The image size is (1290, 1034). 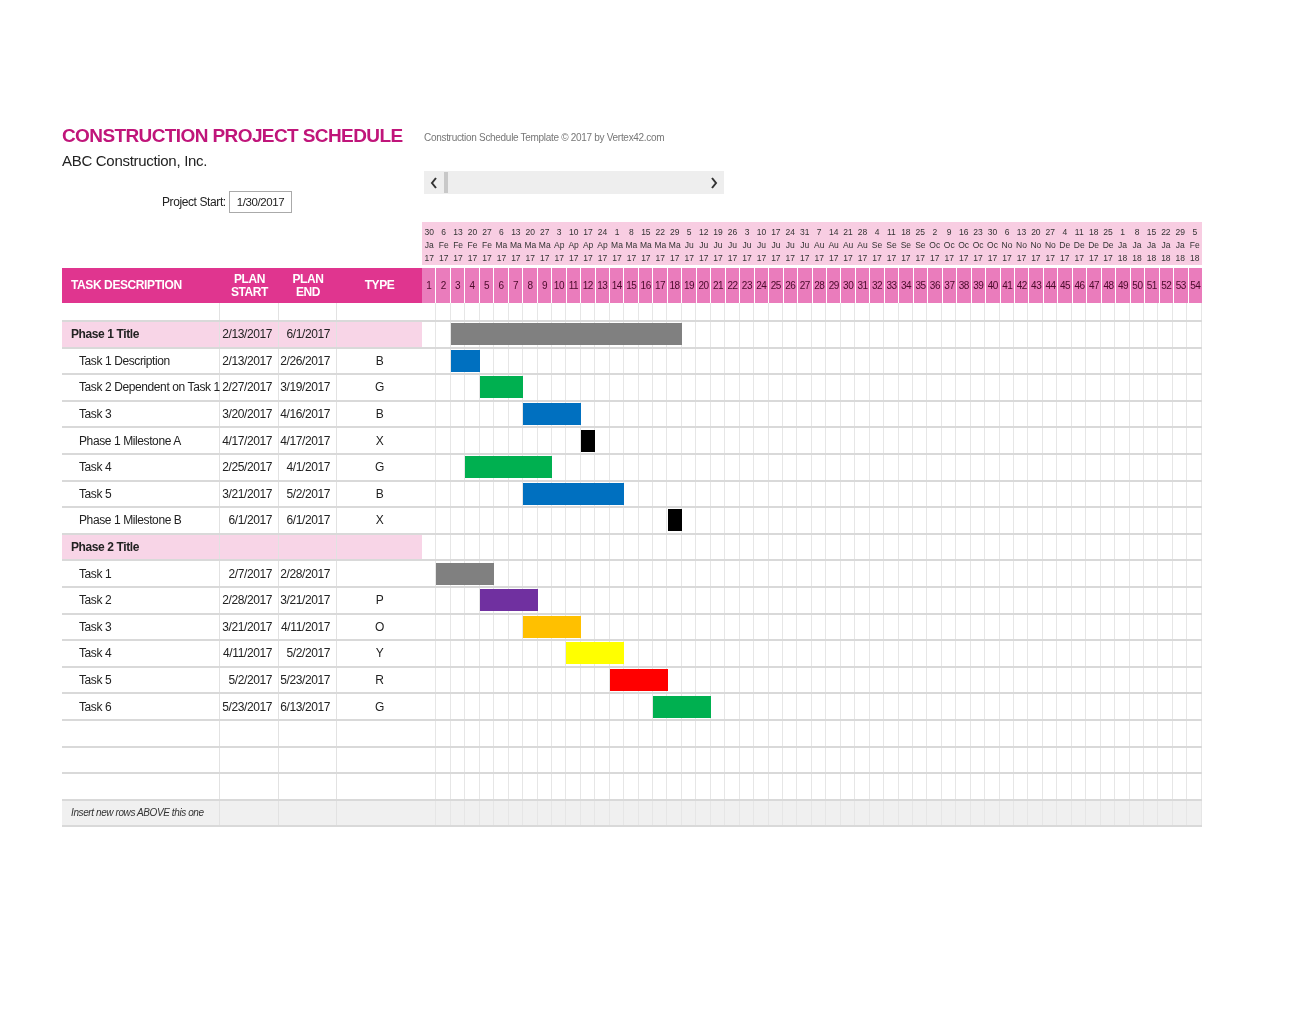 What do you see at coordinates (1180, 232) in the screenshot?
I see `week-day: 29` at bounding box center [1180, 232].